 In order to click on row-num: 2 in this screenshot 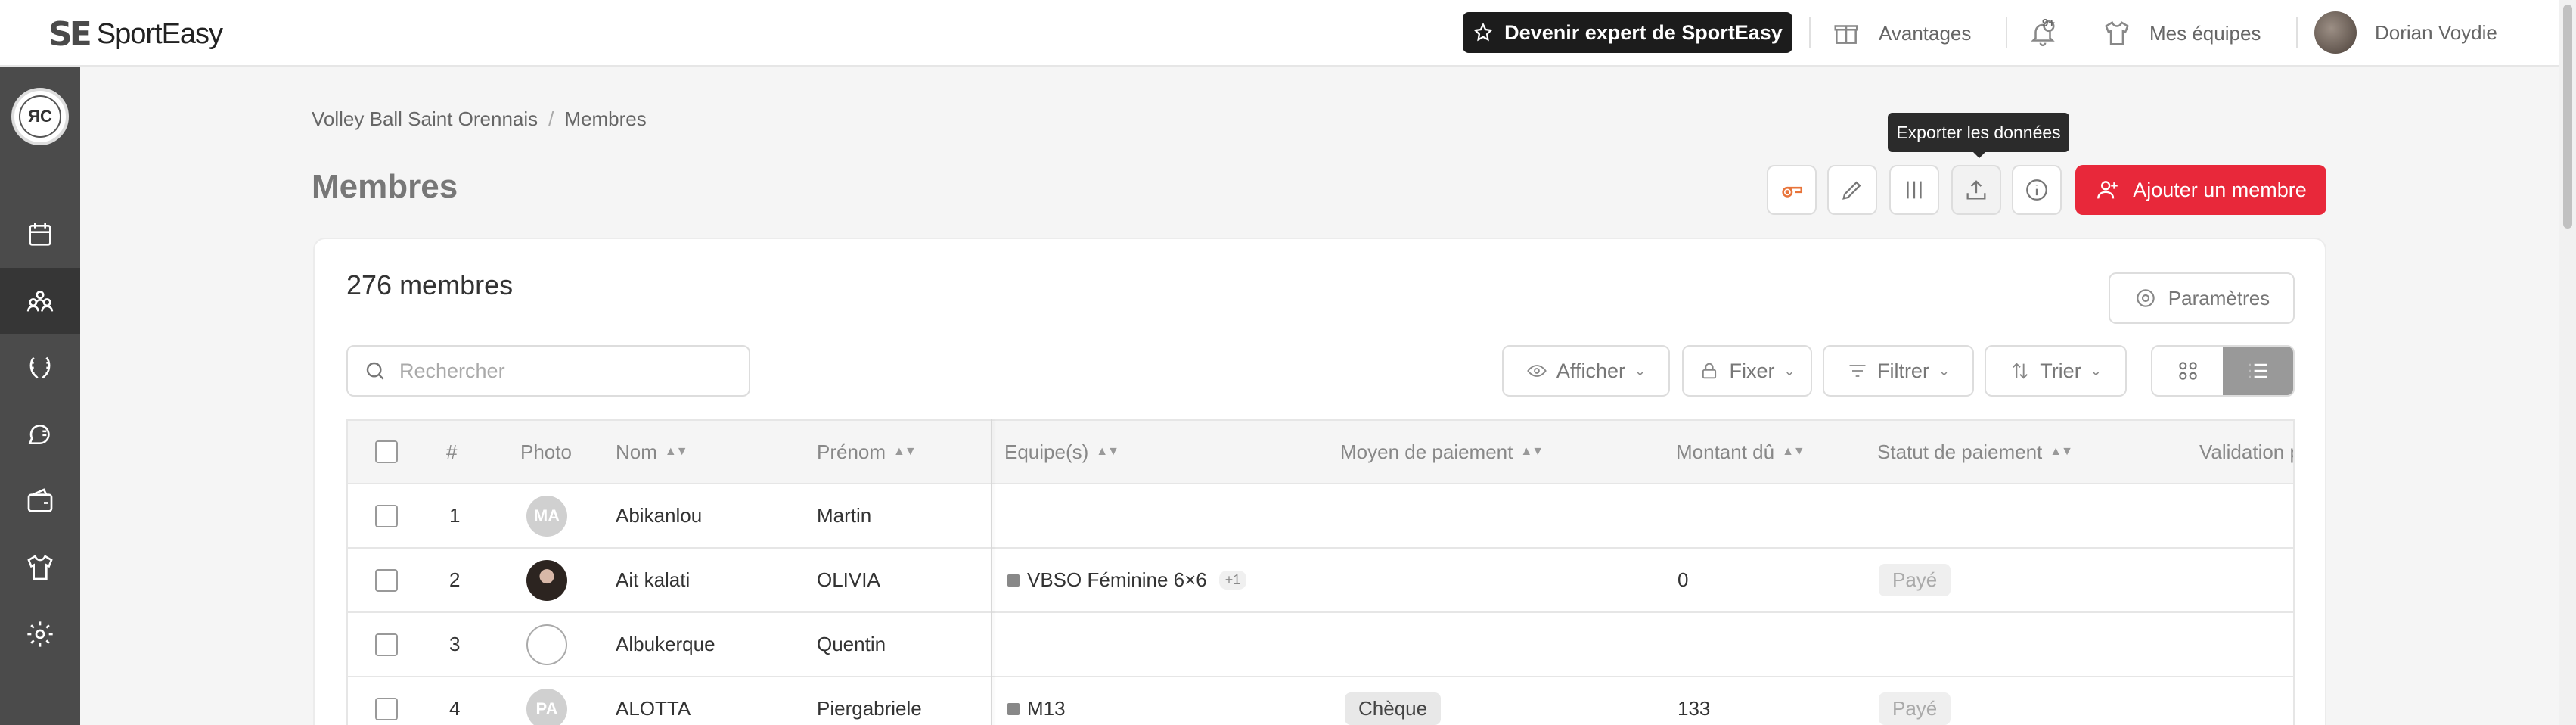, I will do `click(455, 579)`.